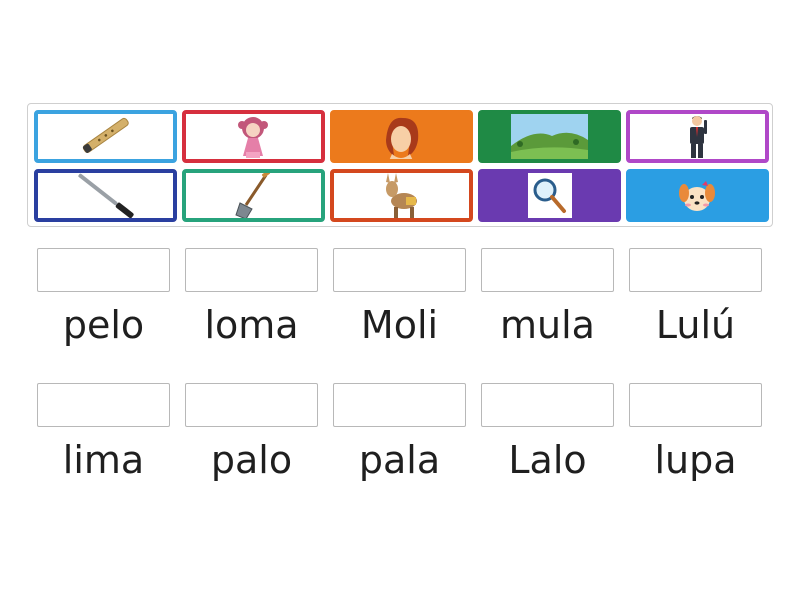 This screenshot has width=800, height=600. I want to click on word-label: palo, so click(251, 460).